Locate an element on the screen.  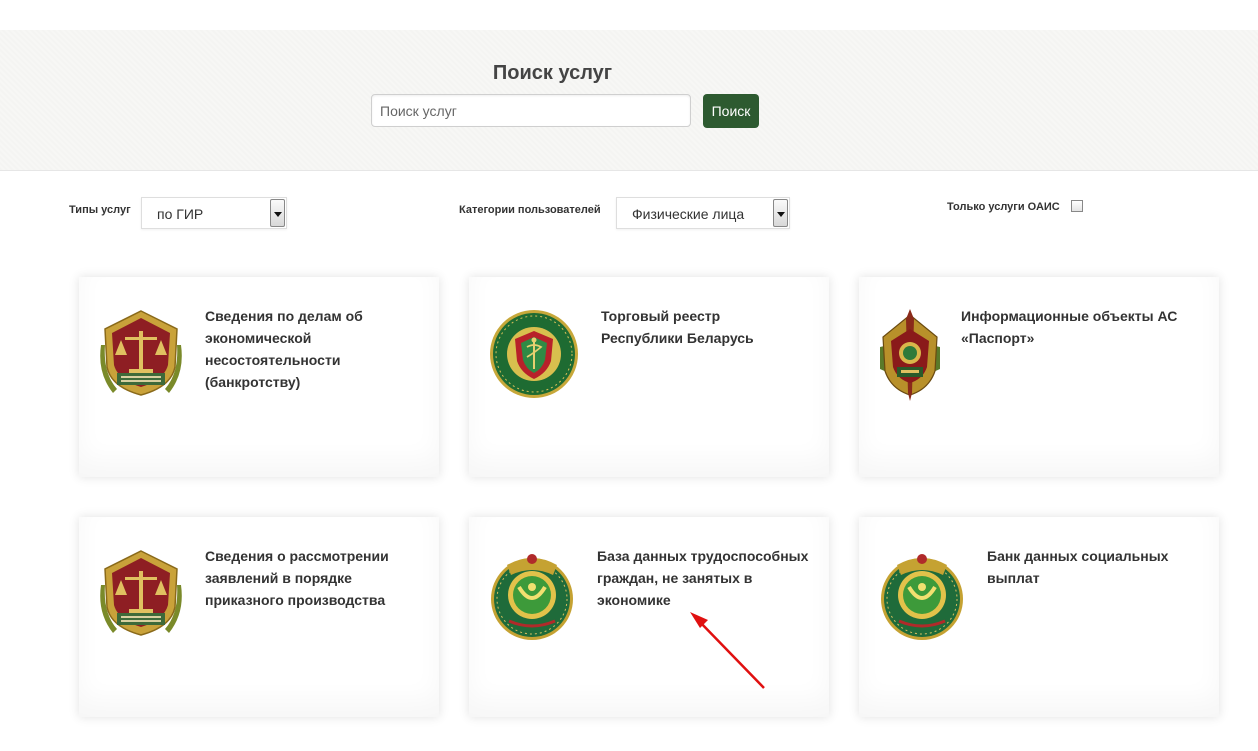
service-card: Банк данных социальных выплат is located at coordinates (1039, 617).